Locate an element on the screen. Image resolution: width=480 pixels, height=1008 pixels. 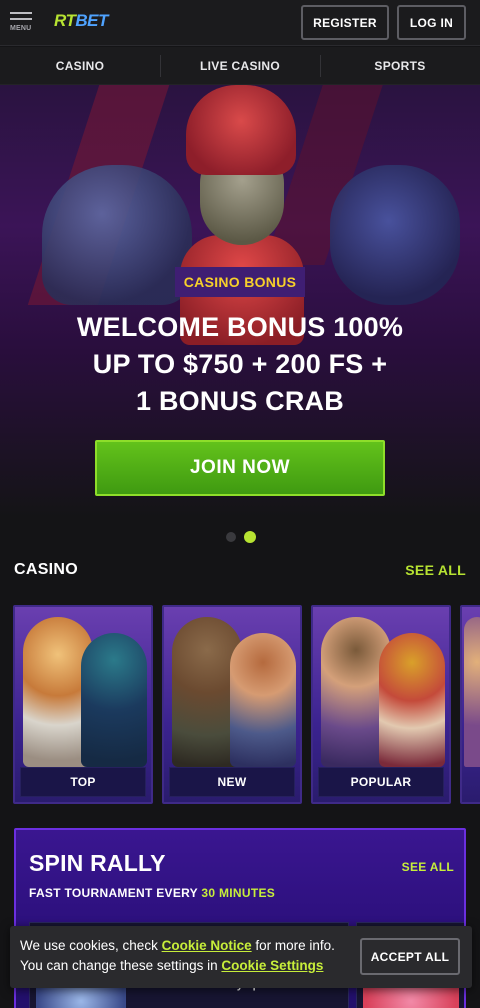
join-now-button: JOIN NOW is located at coordinates (240, 468).